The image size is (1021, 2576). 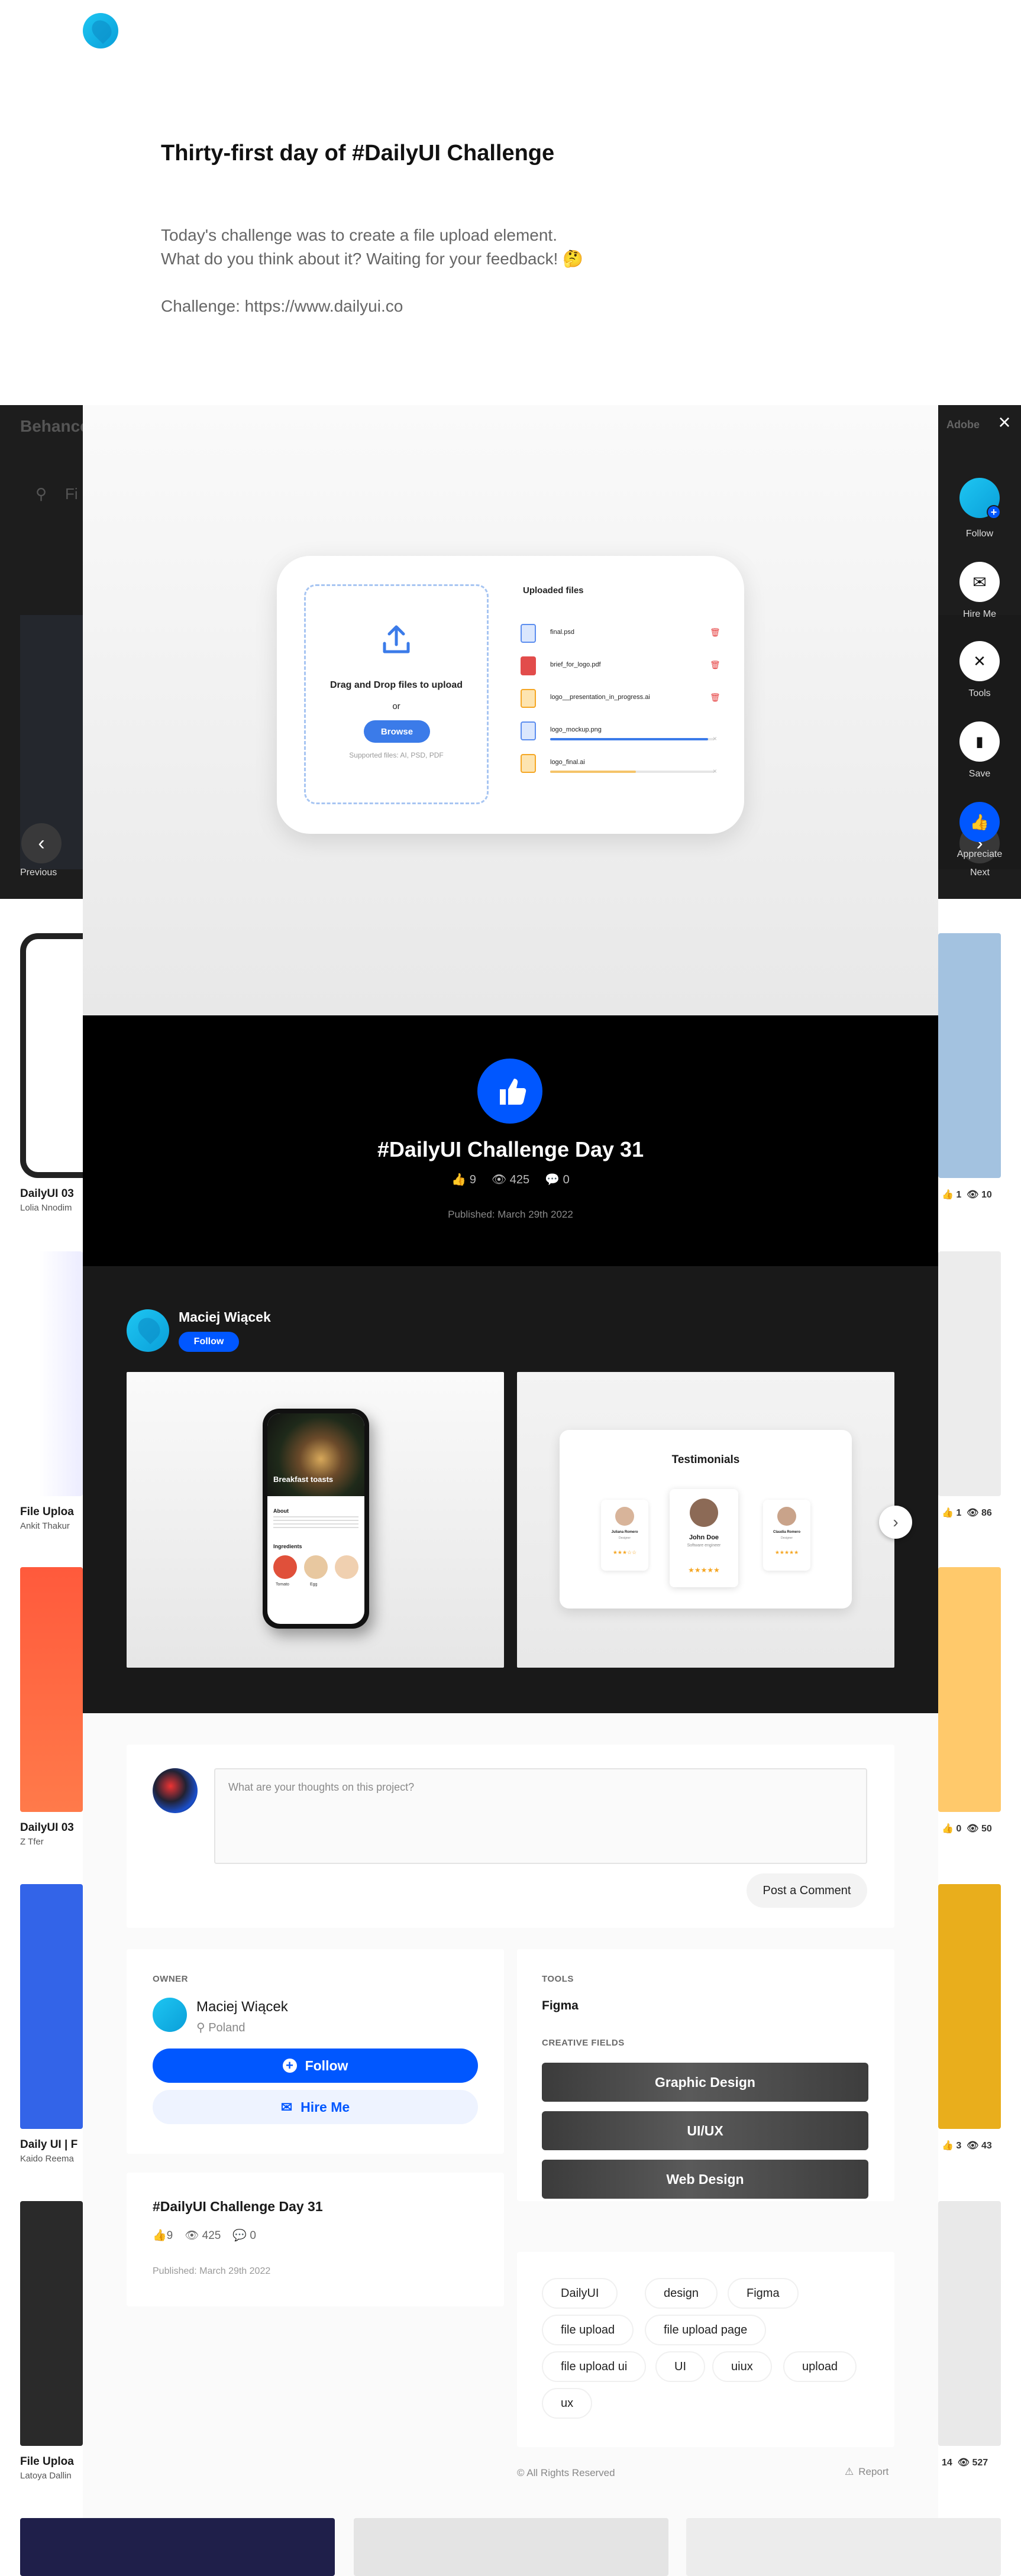 I want to click on next-label: Next, so click(x=980, y=873).